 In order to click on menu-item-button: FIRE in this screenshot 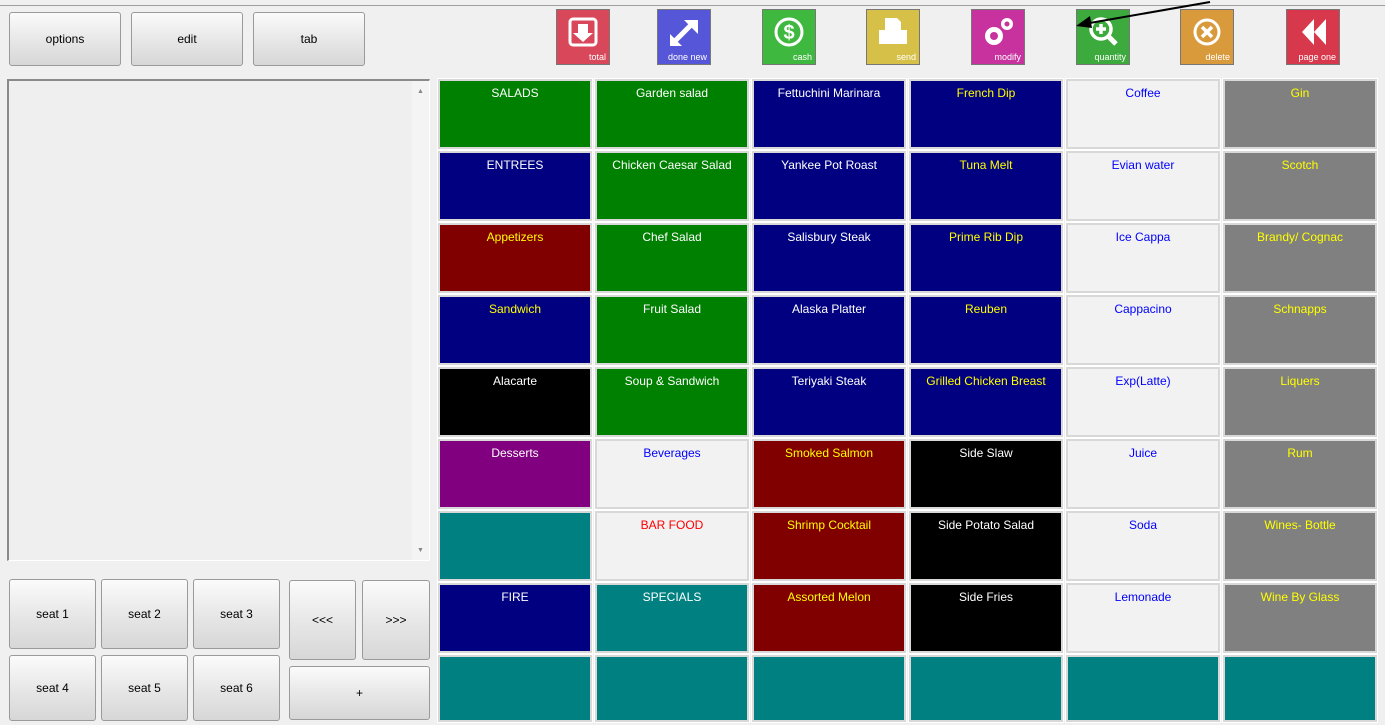, I will do `click(515, 618)`.